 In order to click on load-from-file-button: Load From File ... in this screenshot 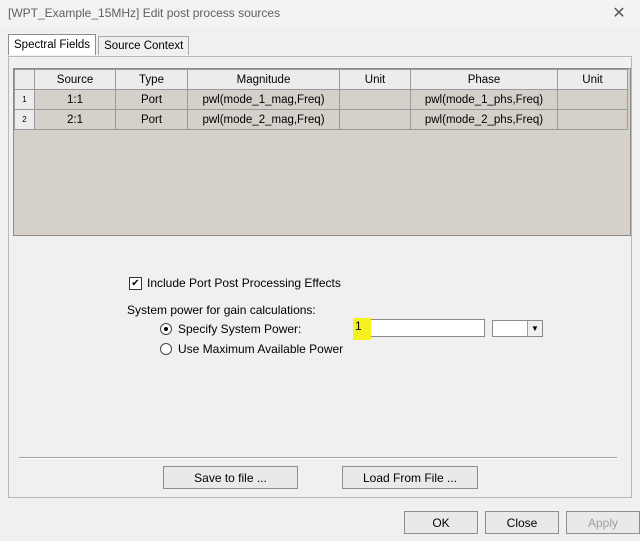, I will do `click(410, 477)`.